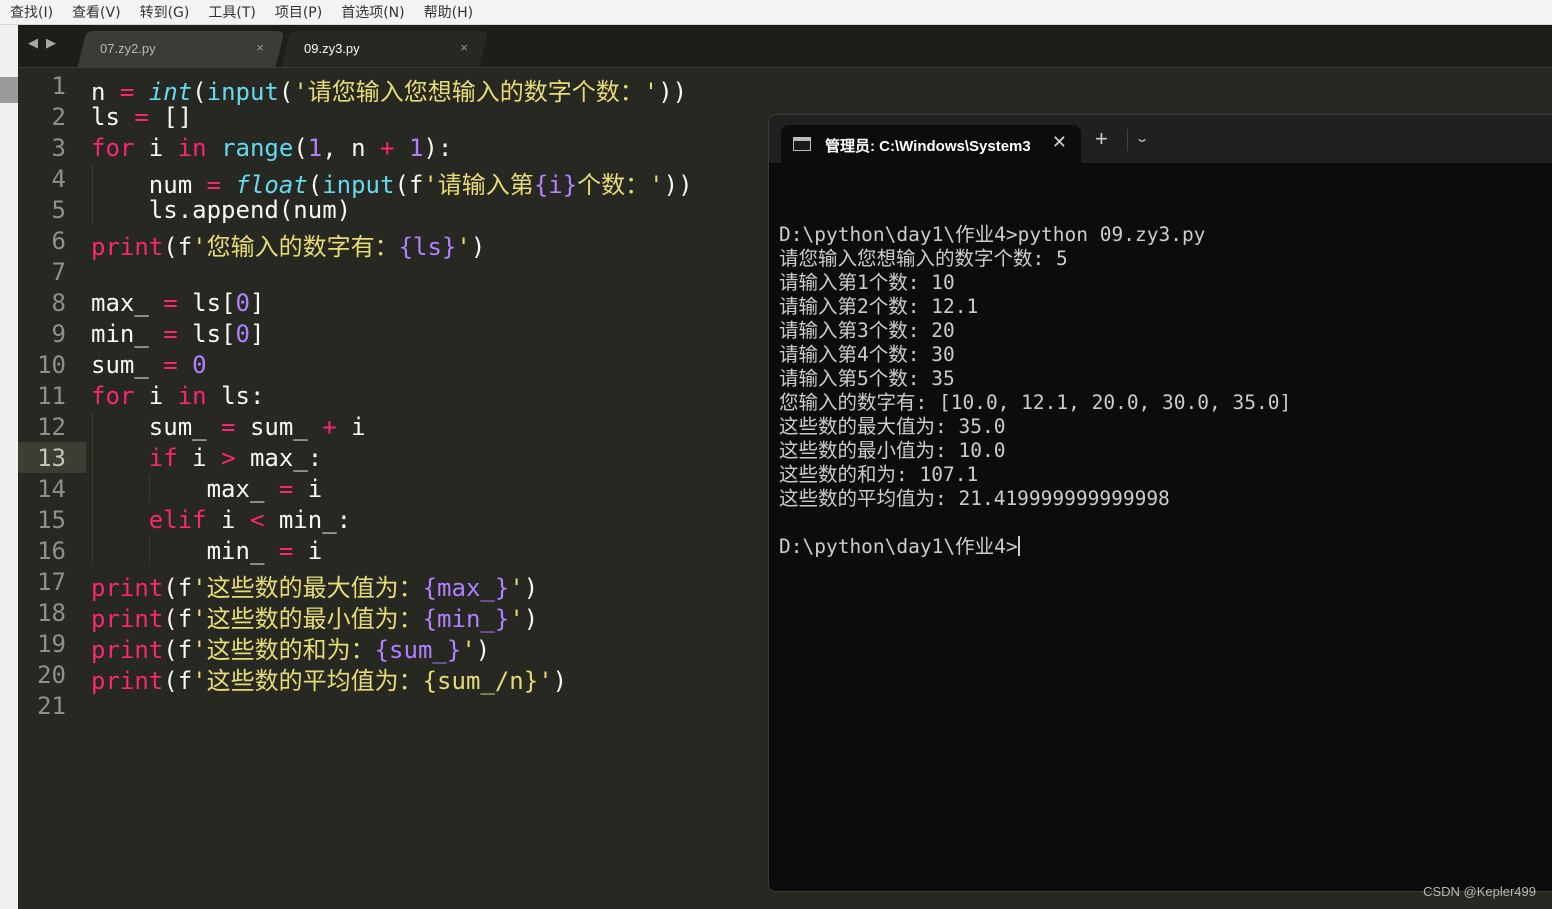  I want to click on menu-bar: 查找(I) 查看(V) 转到(G) 工具(T) 项目(P) 首选项(N) 帮助(H), so click(776, 12).